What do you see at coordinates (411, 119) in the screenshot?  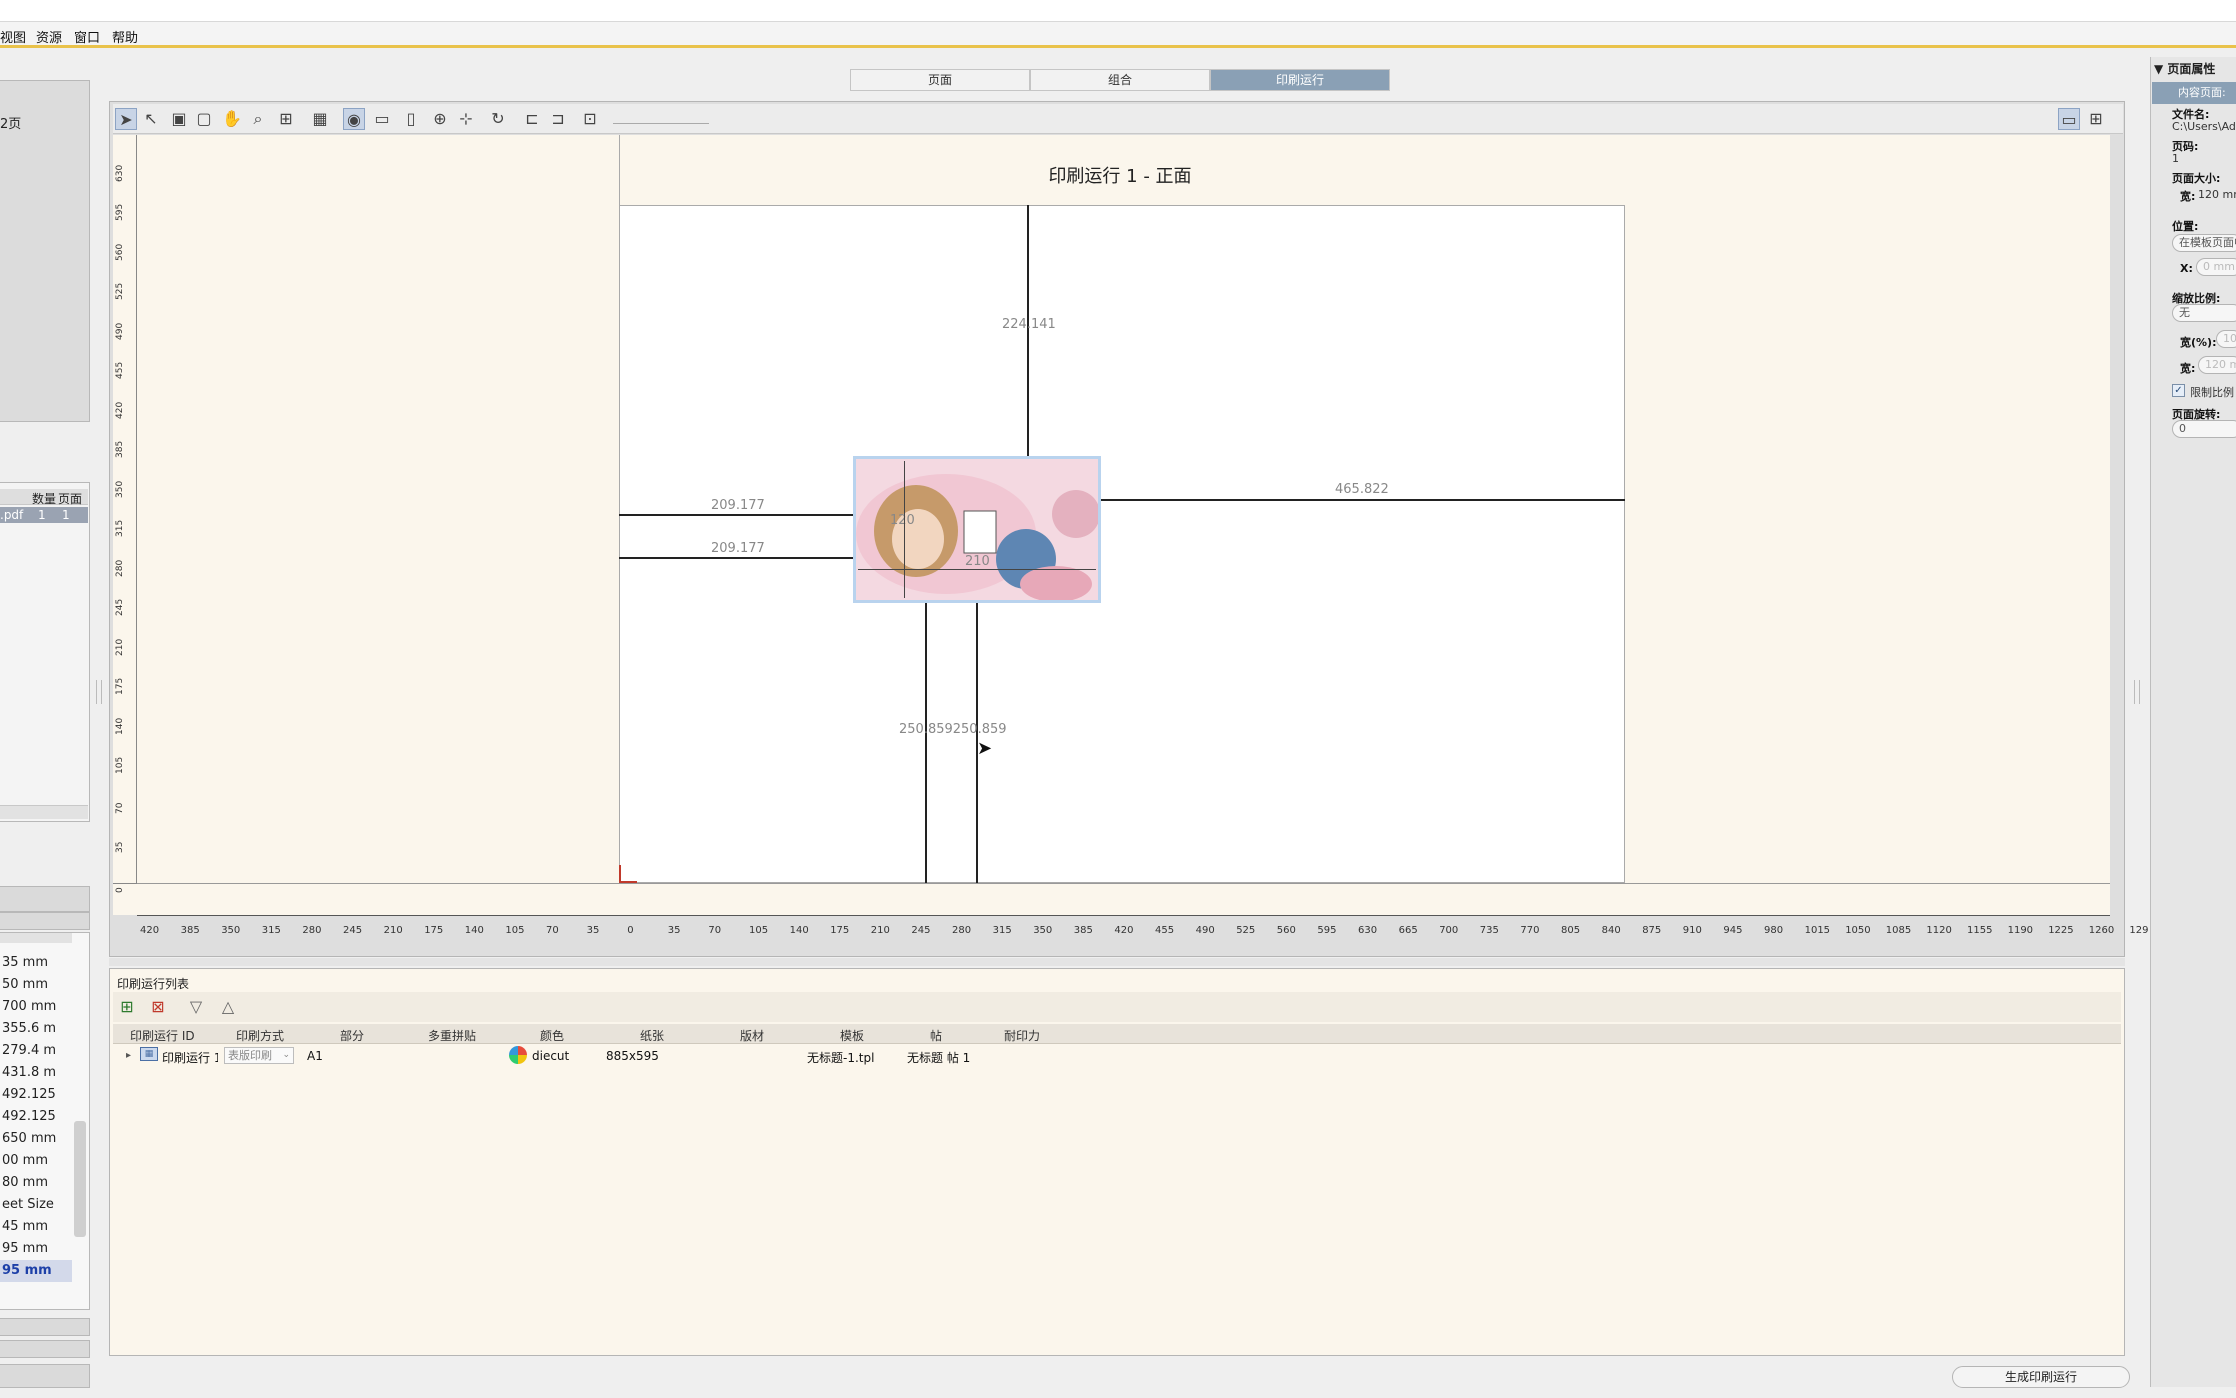 I see `blank-page-icon: ▯` at bounding box center [411, 119].